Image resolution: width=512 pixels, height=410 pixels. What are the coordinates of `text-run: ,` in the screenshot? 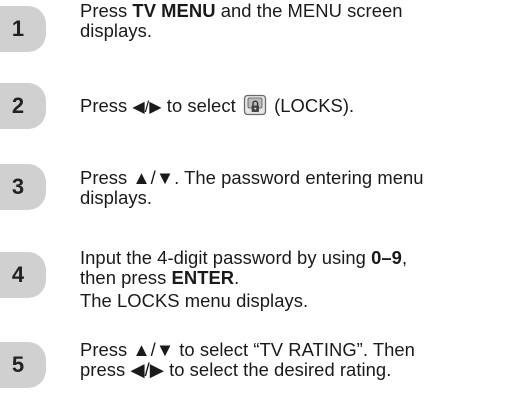 It's located at (404, 257).